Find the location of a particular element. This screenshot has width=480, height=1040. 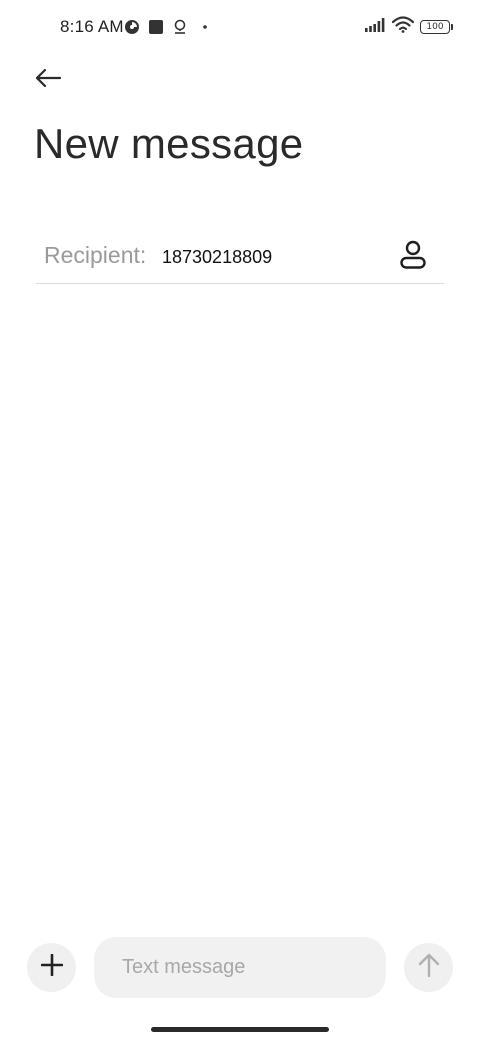

plus-icon is located at coordinates (51, 967).